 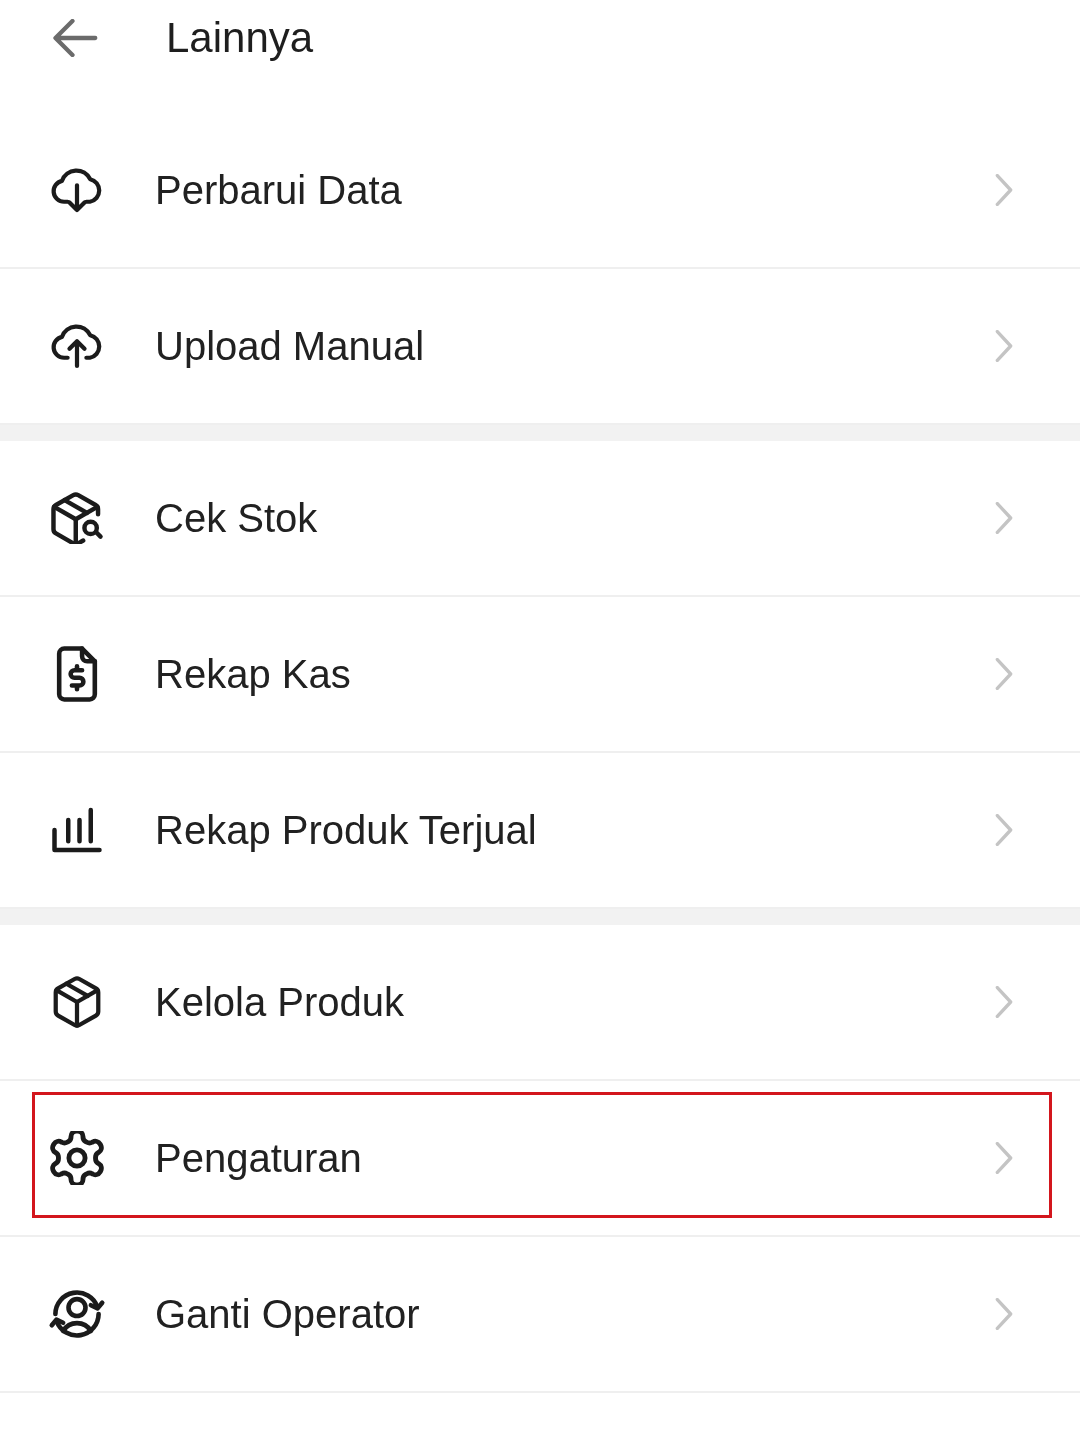 What do you see at coordinates (77, 674) in the screenshot?
I see `dollar-file-icon` at bounding box center [77, 674].